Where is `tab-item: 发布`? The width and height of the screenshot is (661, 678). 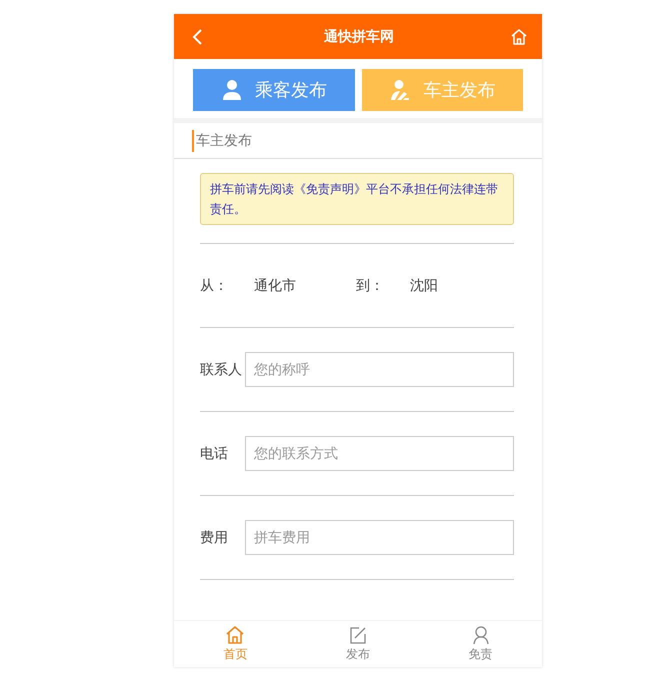 tab-item: 发布 is located at coordinates (358, 644).